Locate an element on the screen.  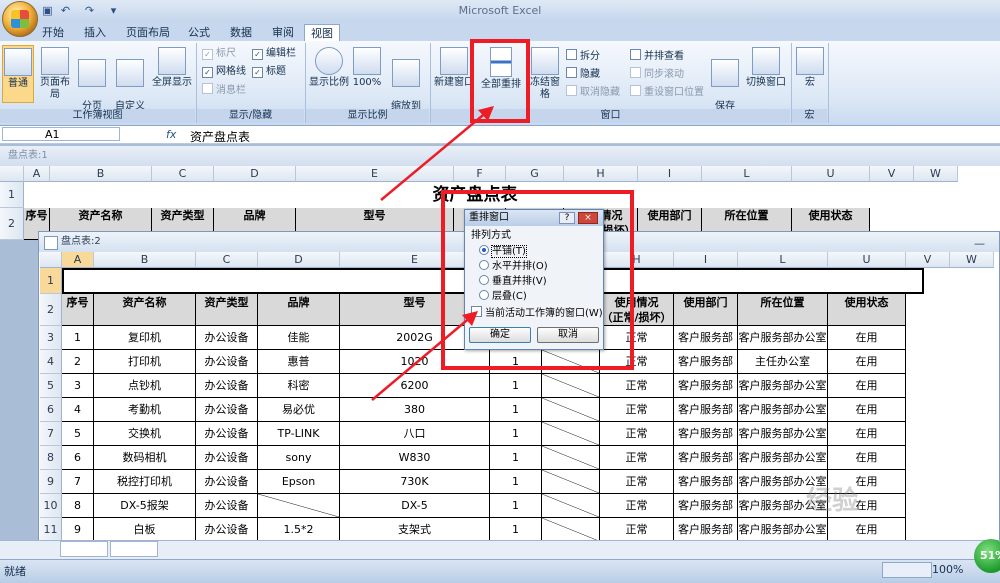
header-cell: 资产类型 is located at coordinates (227, 310).